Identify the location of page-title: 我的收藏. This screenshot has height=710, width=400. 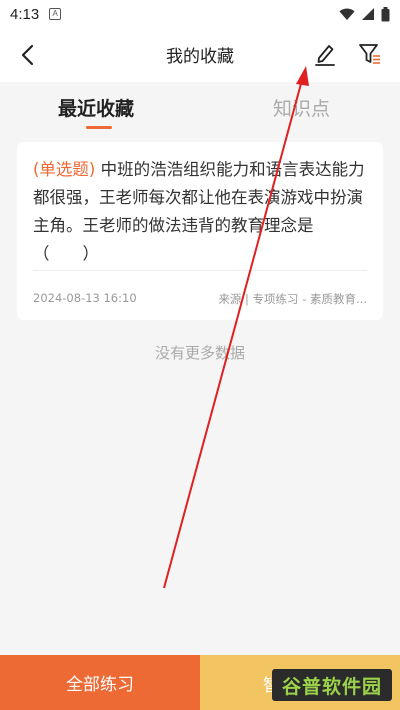
(200, 57).